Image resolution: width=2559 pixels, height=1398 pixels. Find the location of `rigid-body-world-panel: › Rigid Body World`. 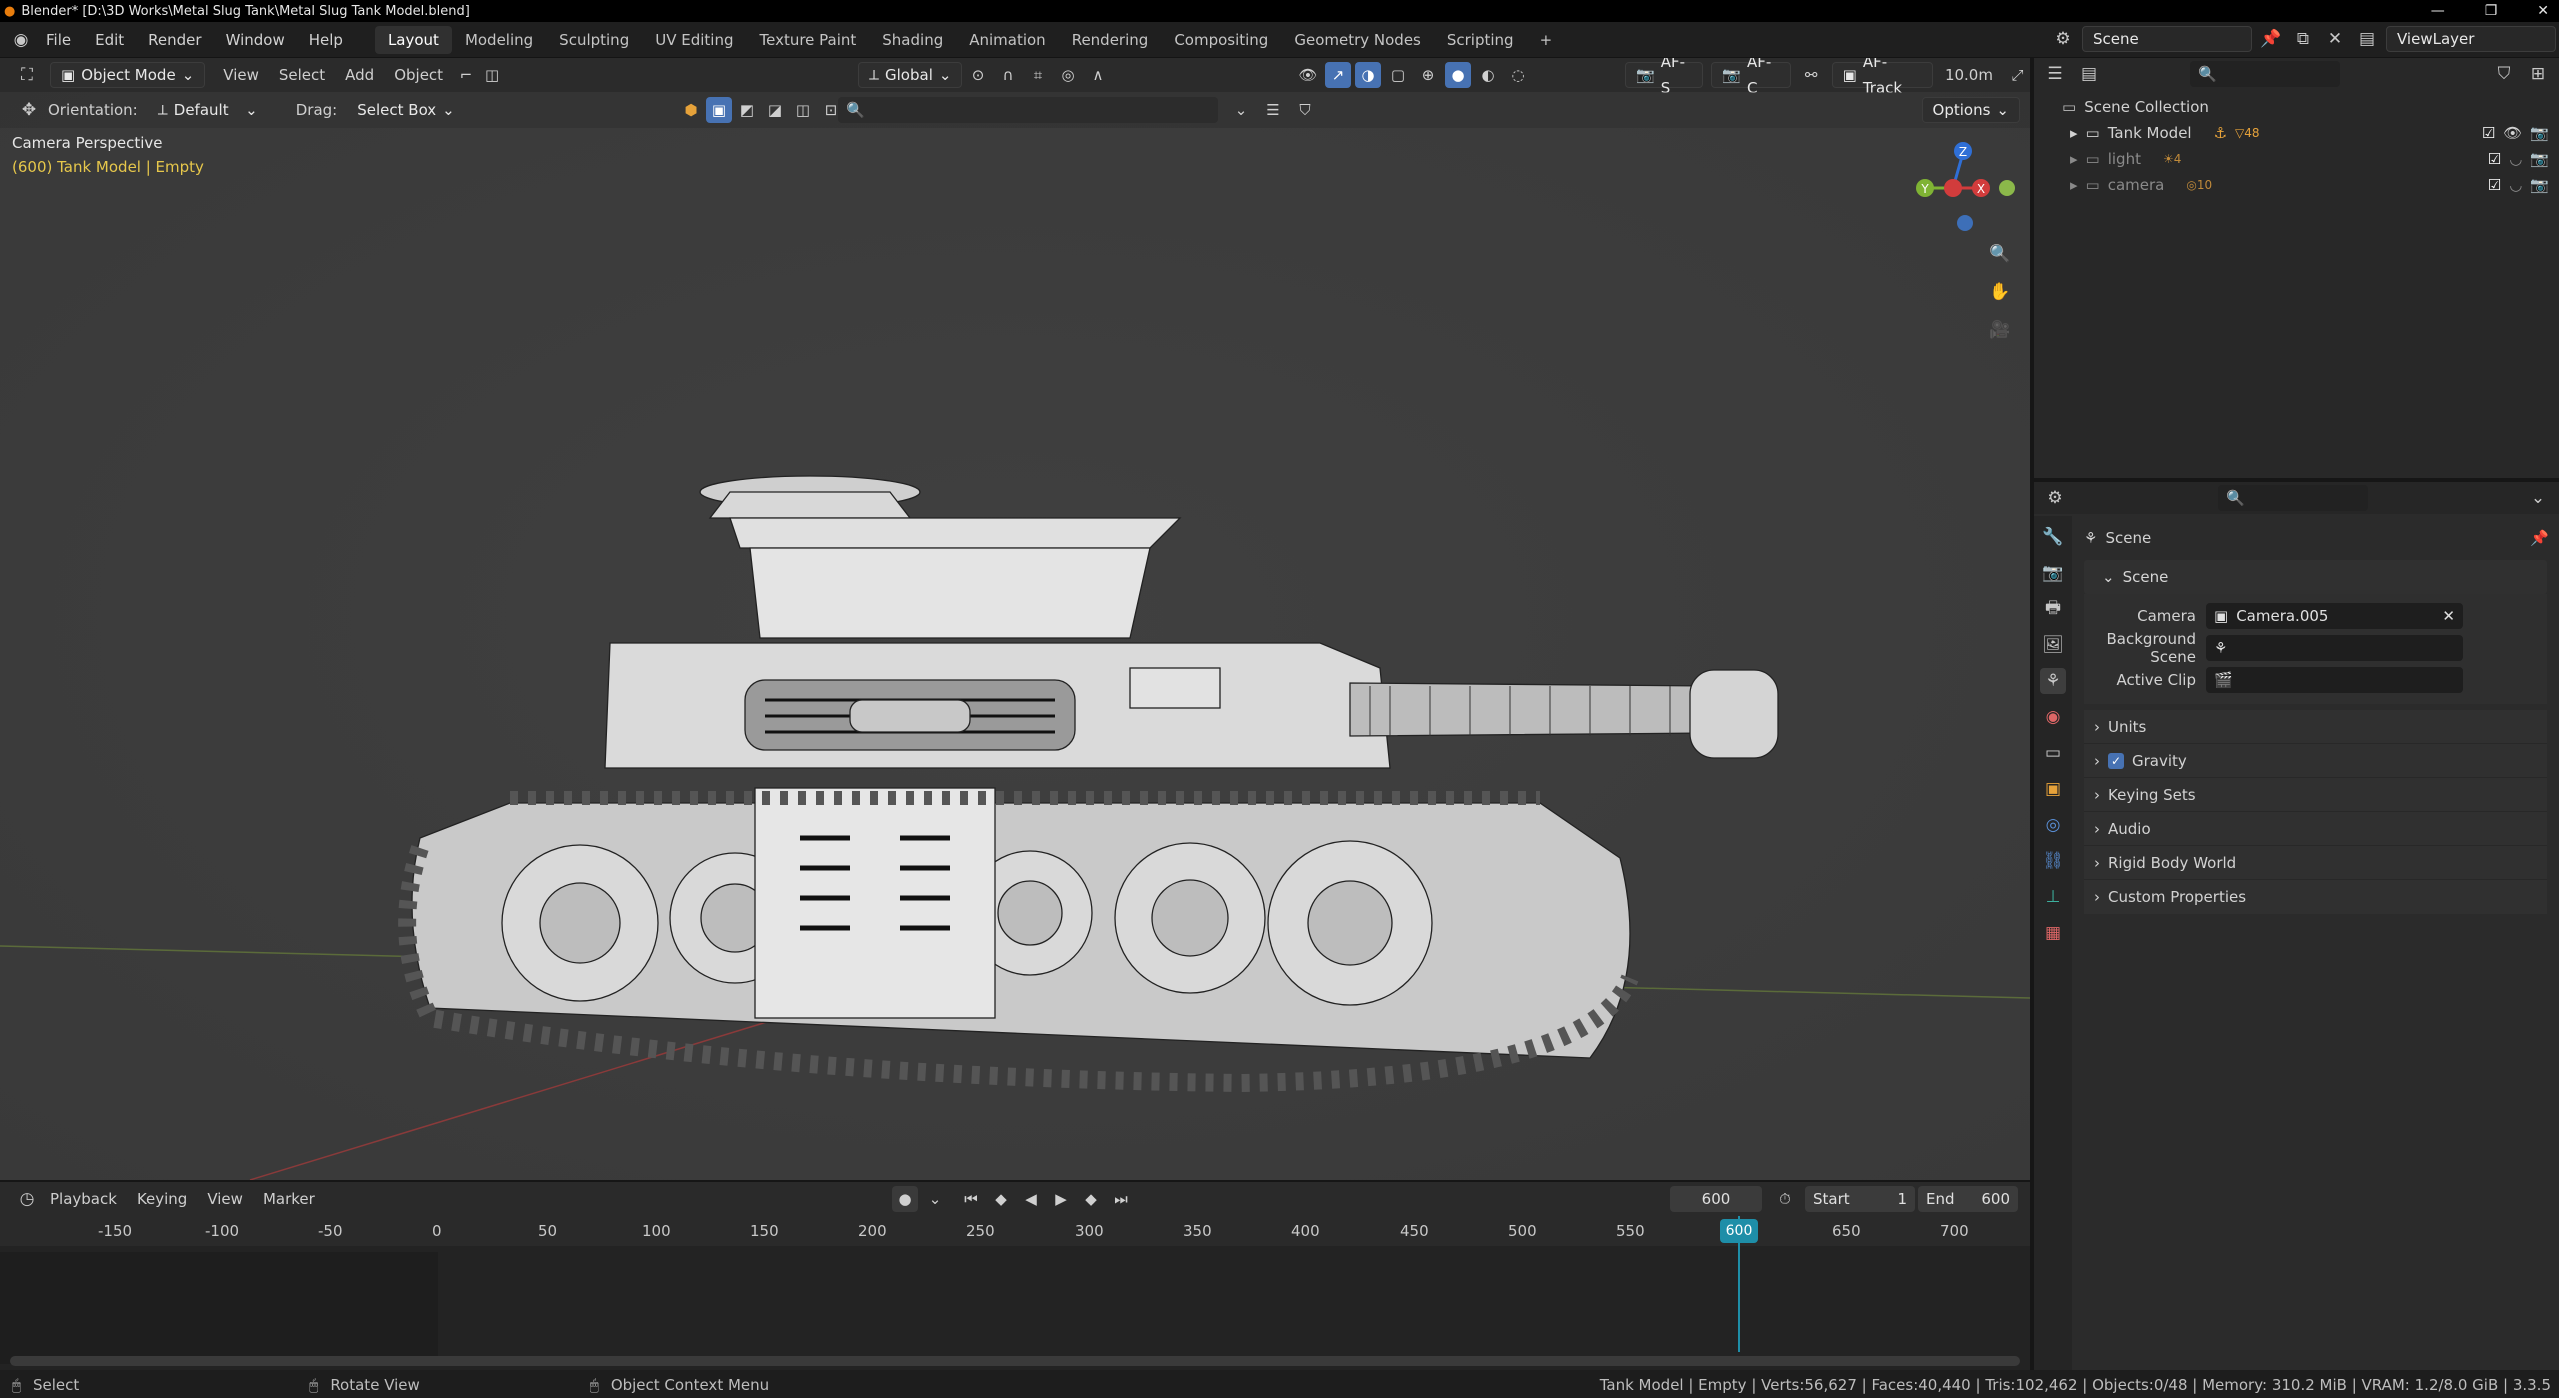

rigid-body-world-panel: › Rigid Body World is located at coordinates (2315, 863).